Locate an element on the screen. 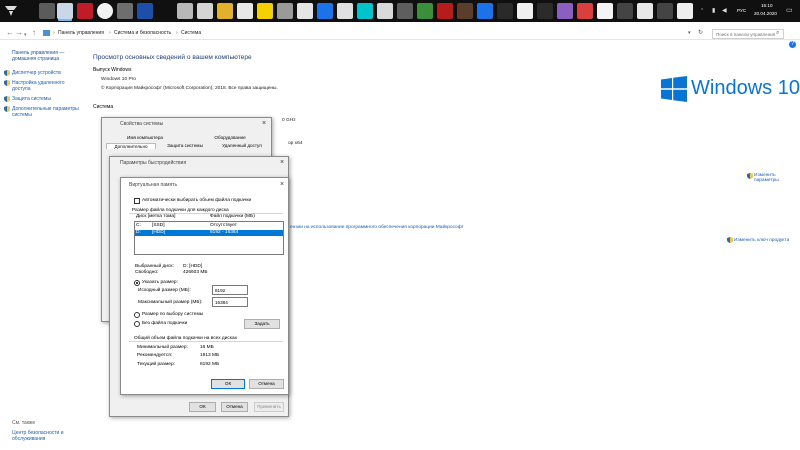 This screenshot has width=800, height=450. tray-chevron-icon: ⌃ is located at coordinates (702, 11).